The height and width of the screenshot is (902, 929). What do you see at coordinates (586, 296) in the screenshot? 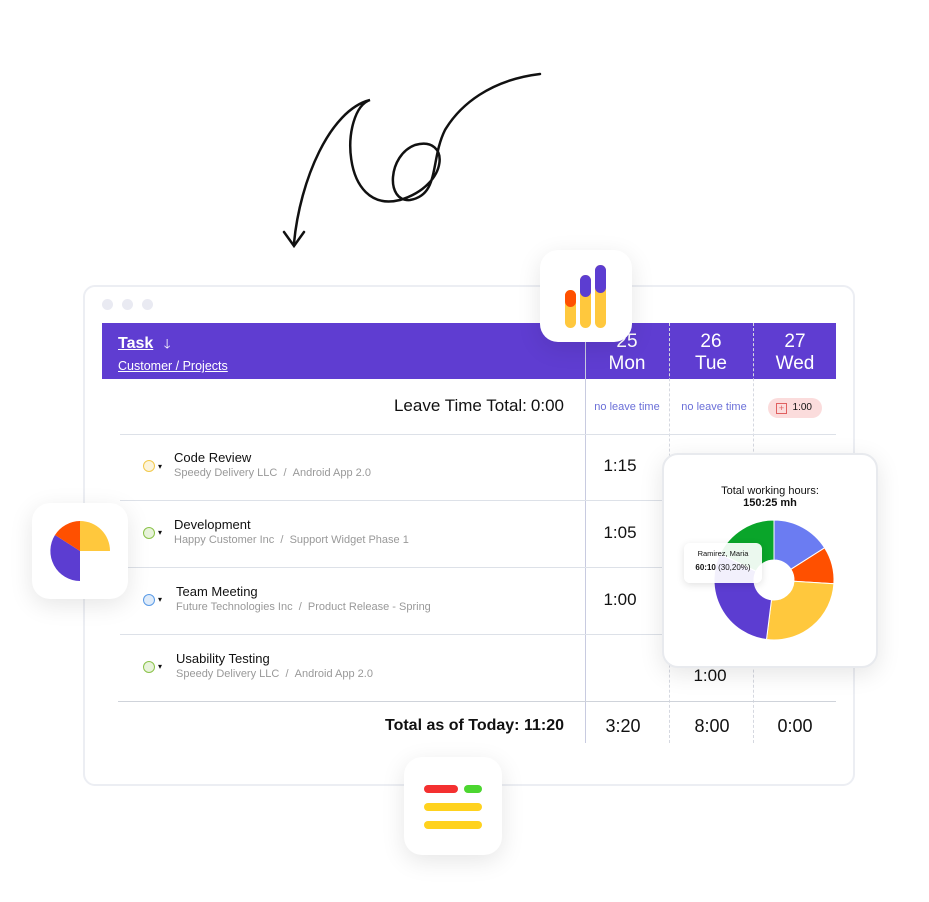
I see `bar-chart-app-icon` at bounding box center [586, 296].